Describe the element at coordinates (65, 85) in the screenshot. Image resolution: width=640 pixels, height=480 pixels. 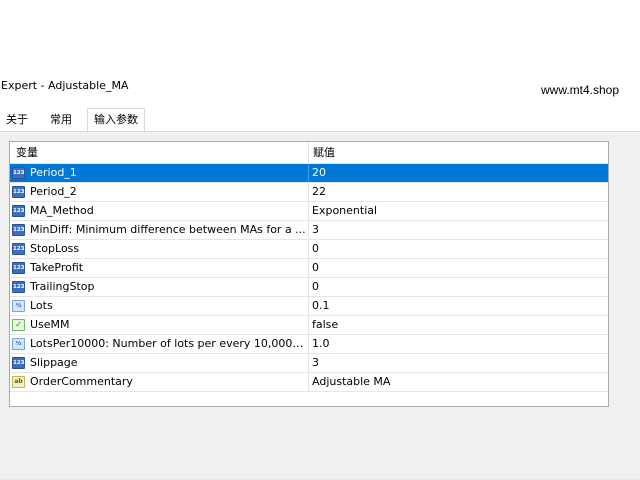
I see `window-title: Expert - Adjustable_MA` at that location.